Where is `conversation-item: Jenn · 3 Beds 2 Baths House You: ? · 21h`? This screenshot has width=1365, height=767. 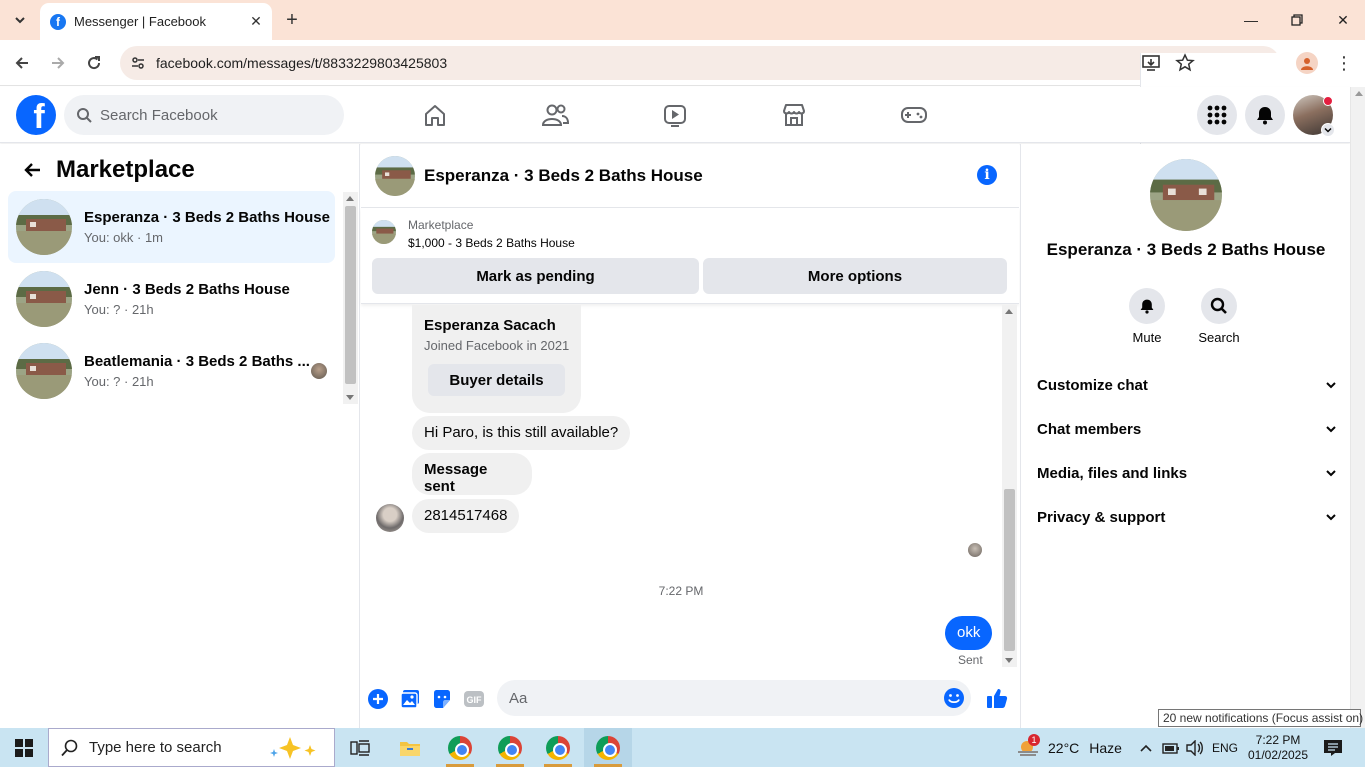
conversation-item: Jenn · 3 Beds 2 Baths House You: ? · 21h is located at coordinates (171, 299).